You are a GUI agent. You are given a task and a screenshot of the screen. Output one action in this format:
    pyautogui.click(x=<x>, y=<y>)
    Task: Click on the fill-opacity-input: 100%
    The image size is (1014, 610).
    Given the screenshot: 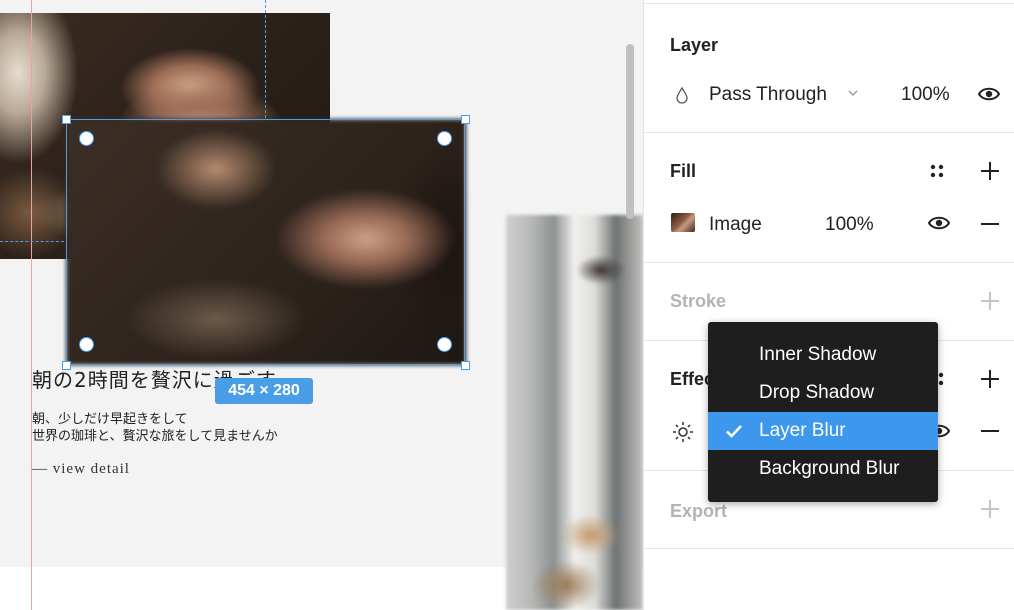 What is the action you would take?
    pyautogui.click(x=849, y=225)
    